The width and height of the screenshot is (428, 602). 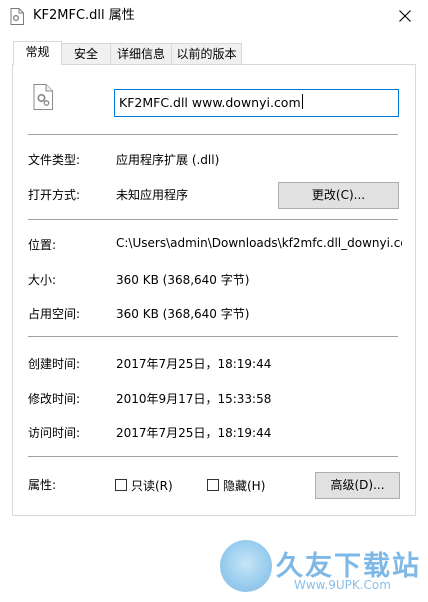 I want to click on size-value: 360 KB (368,640 字节), so click(x=183, y=280).